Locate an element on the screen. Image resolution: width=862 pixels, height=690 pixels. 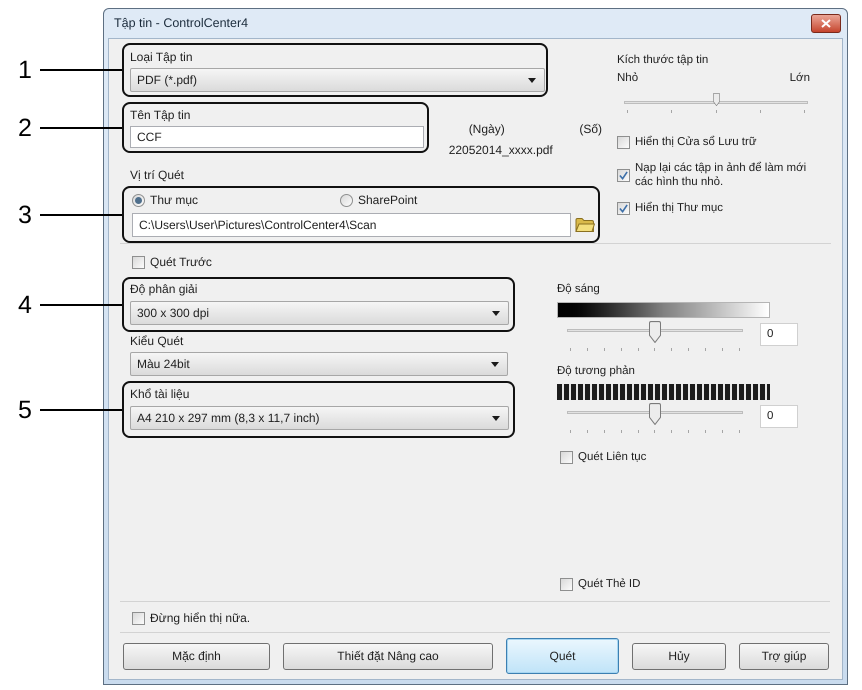
field-label: Kiểu Quét is located at coordinates (156, 341).